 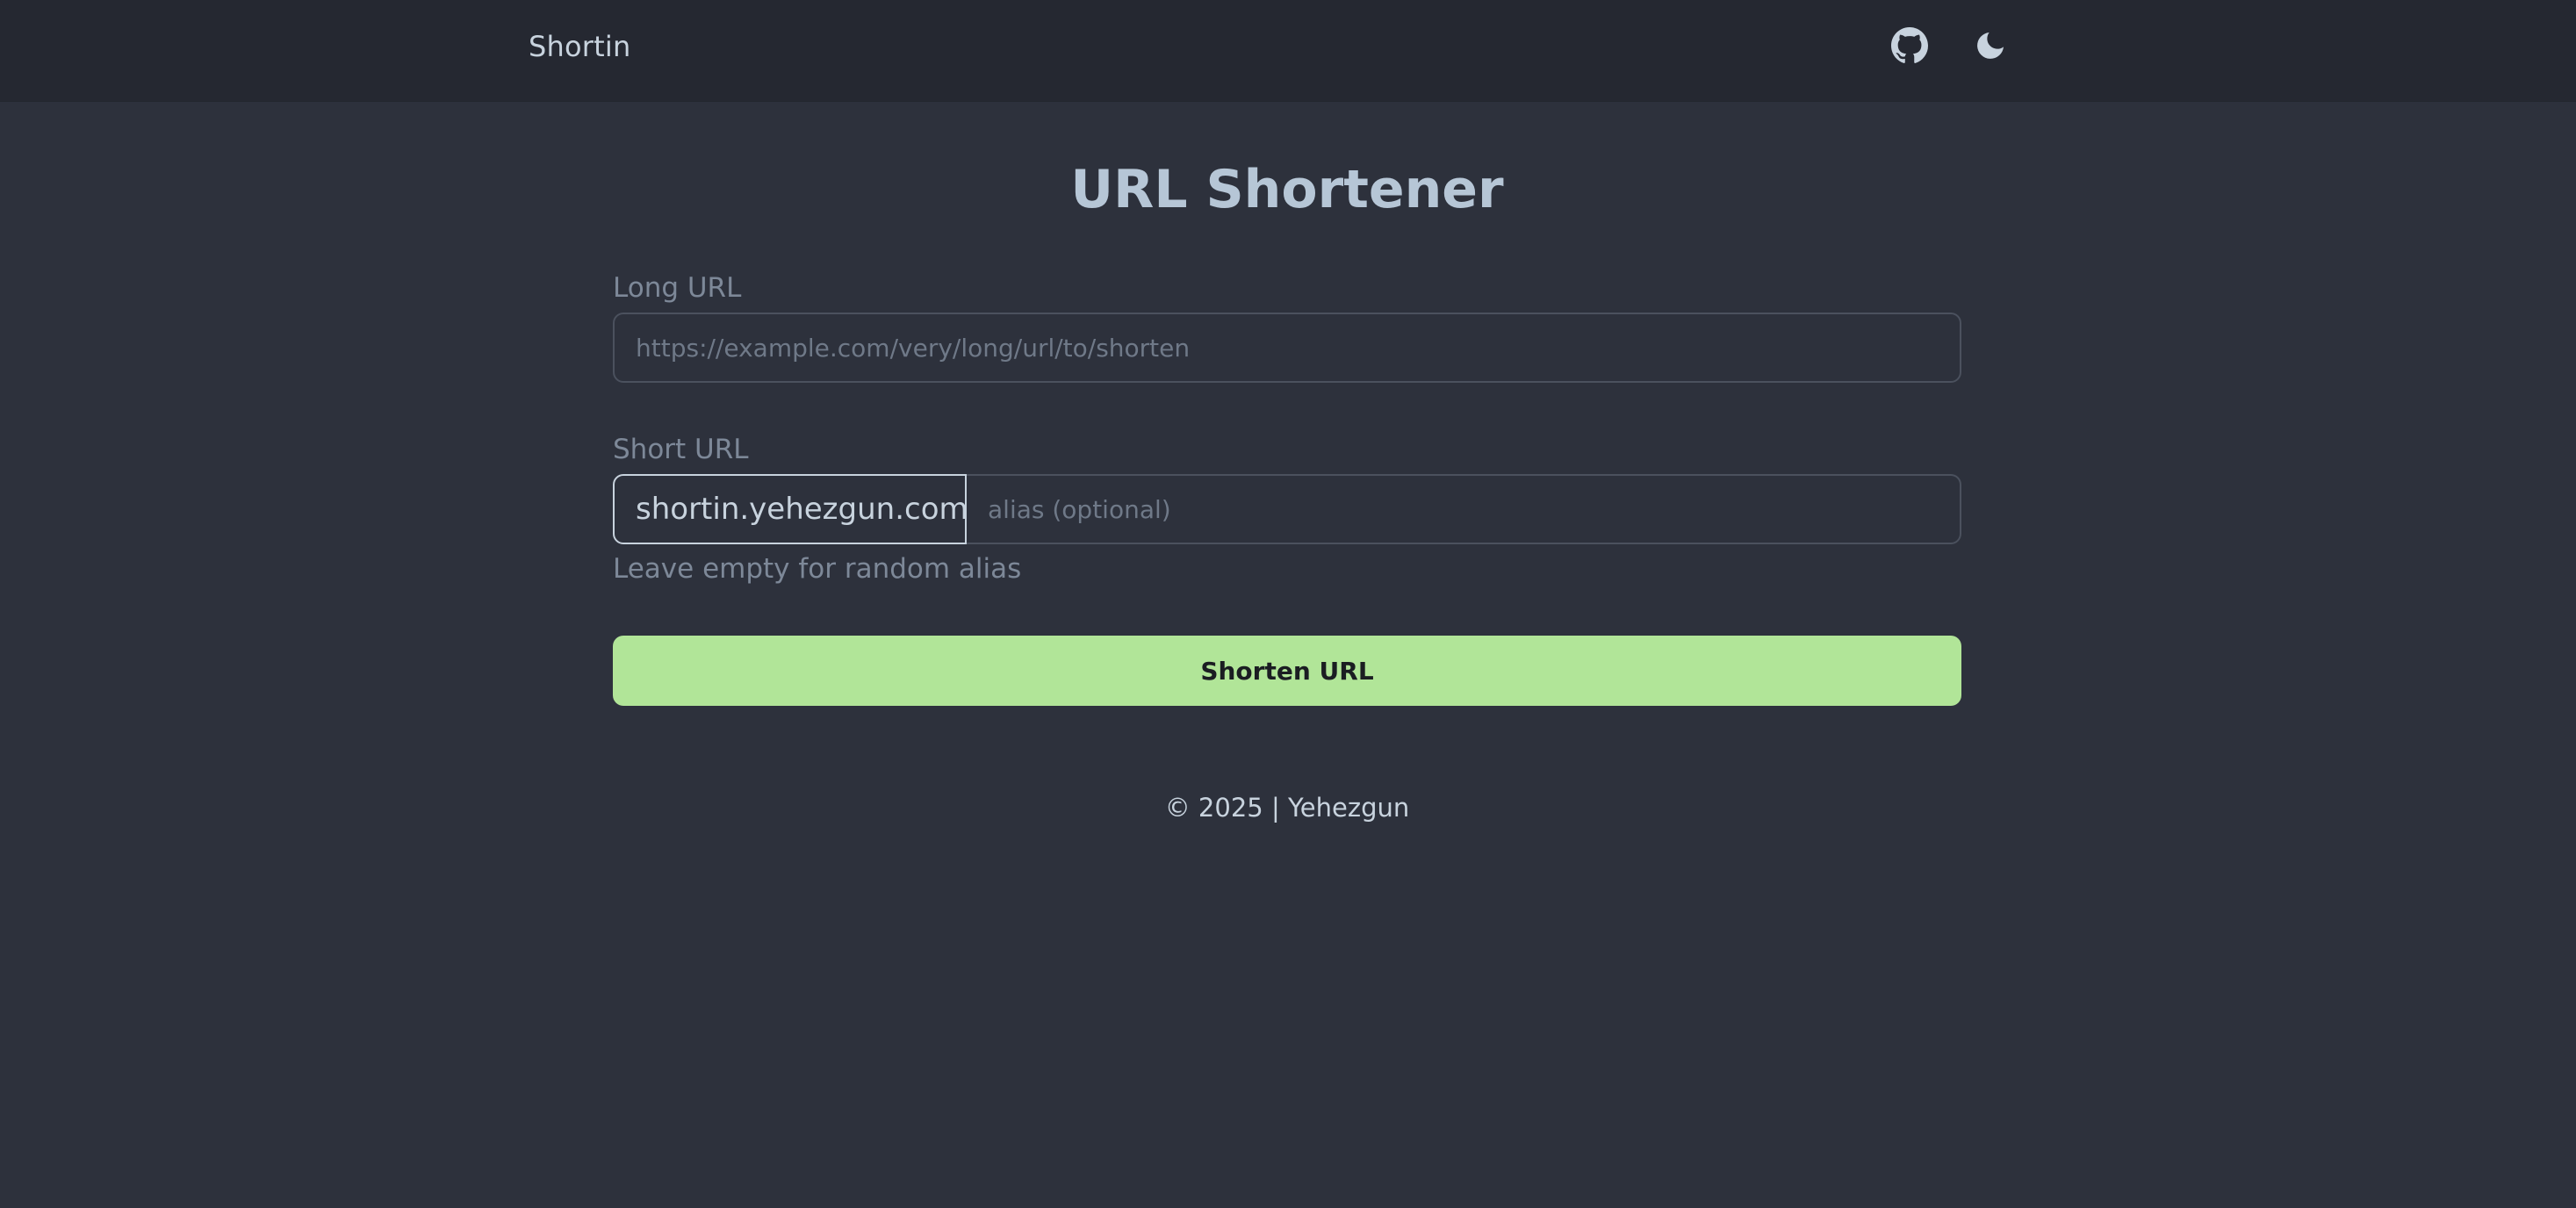 I want to click on alias-helper-text: Leave empty for random alias, so click(x=817, y=569).